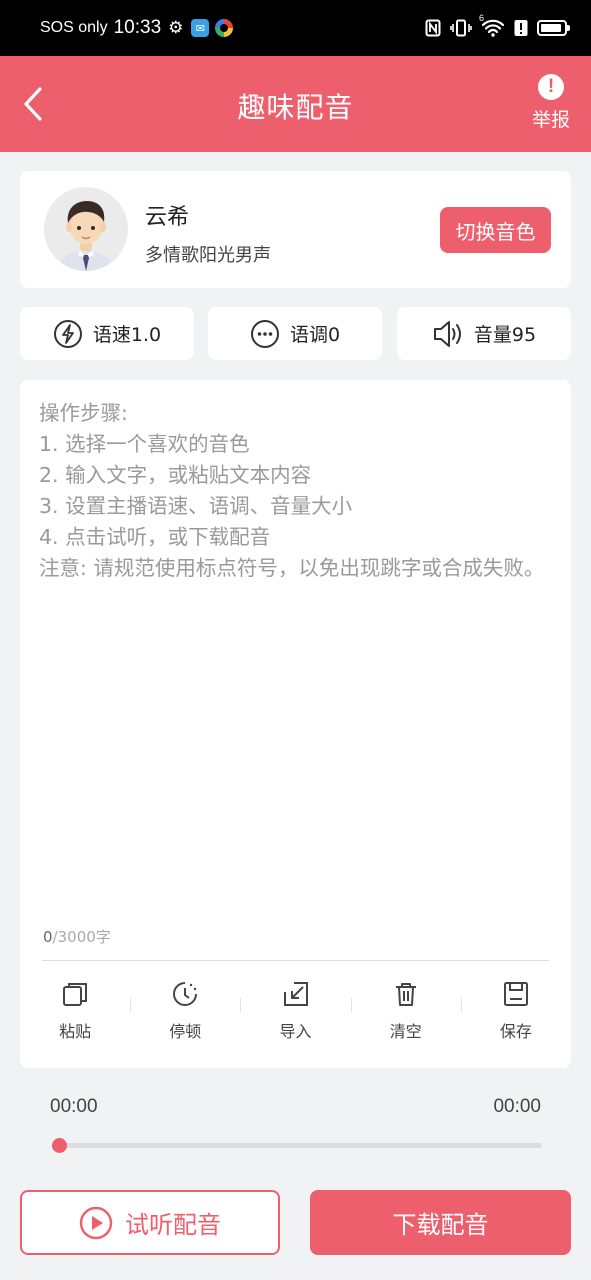  What do you see at coordinates (48, 937) in the screenshot?
I see `char-count: 0` at bounding box center [48, 937].